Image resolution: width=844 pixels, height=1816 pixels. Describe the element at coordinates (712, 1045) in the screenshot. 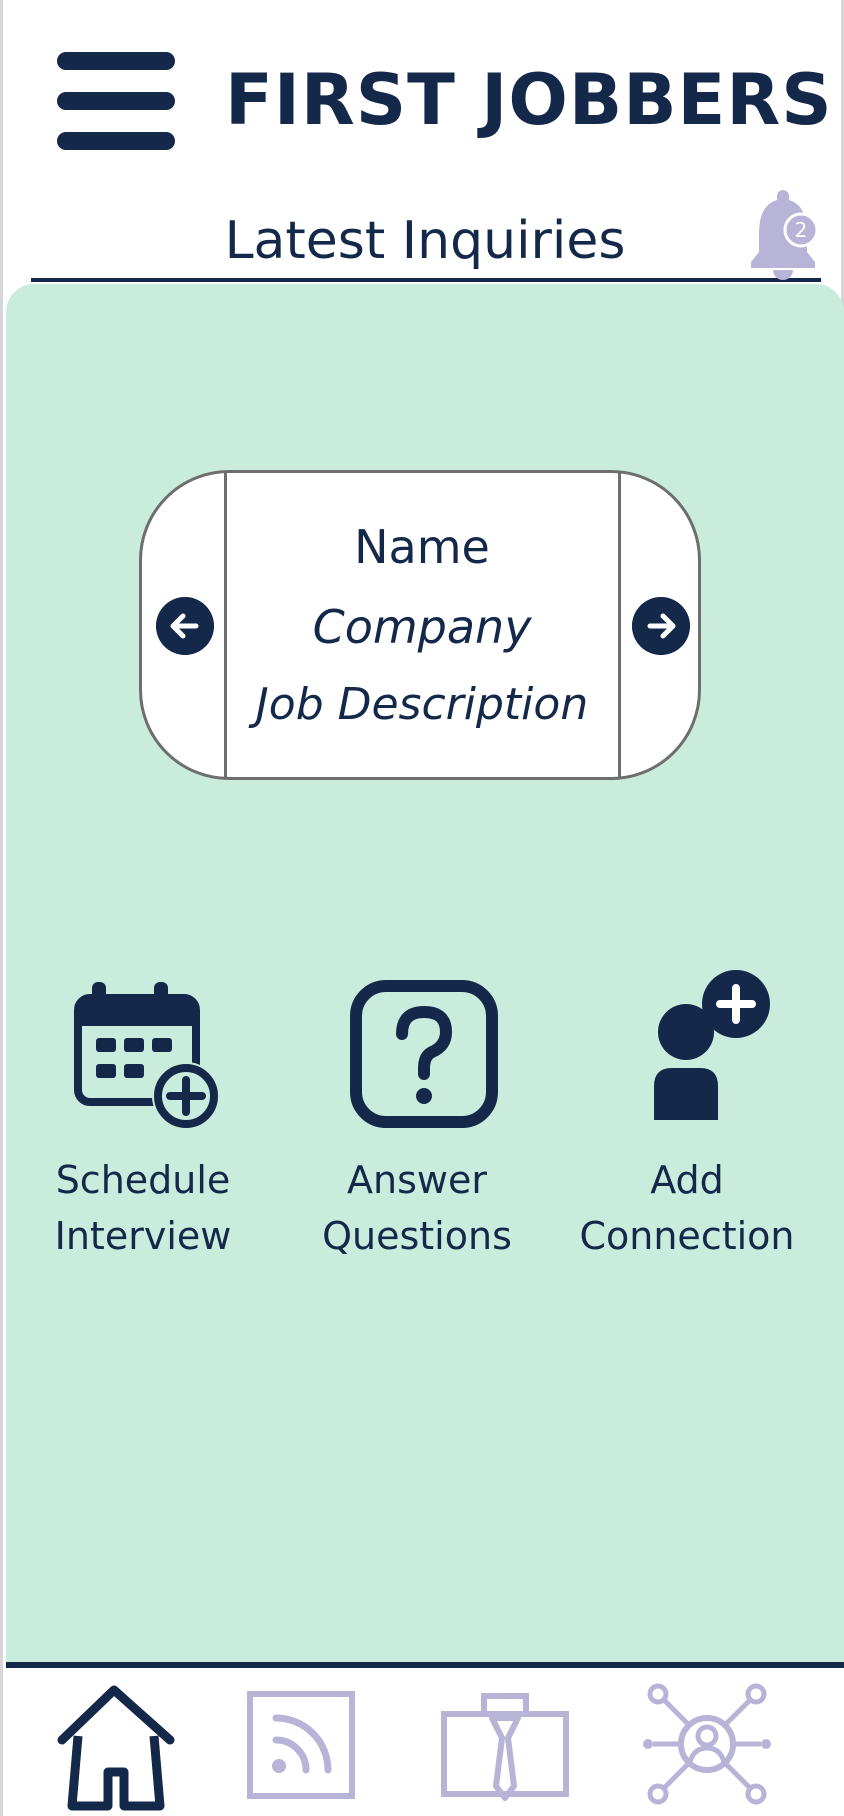

I see `add-person-icon` at that location.